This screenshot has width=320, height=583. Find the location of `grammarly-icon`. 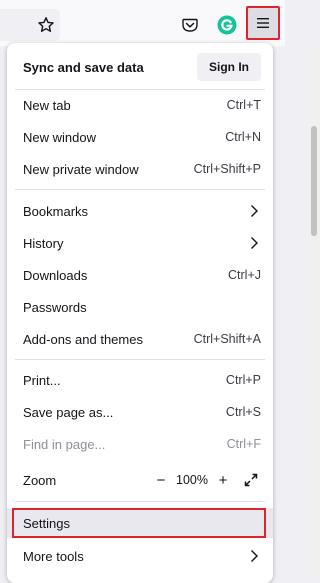

grammarly-icon is located at coordinates (227, 25).